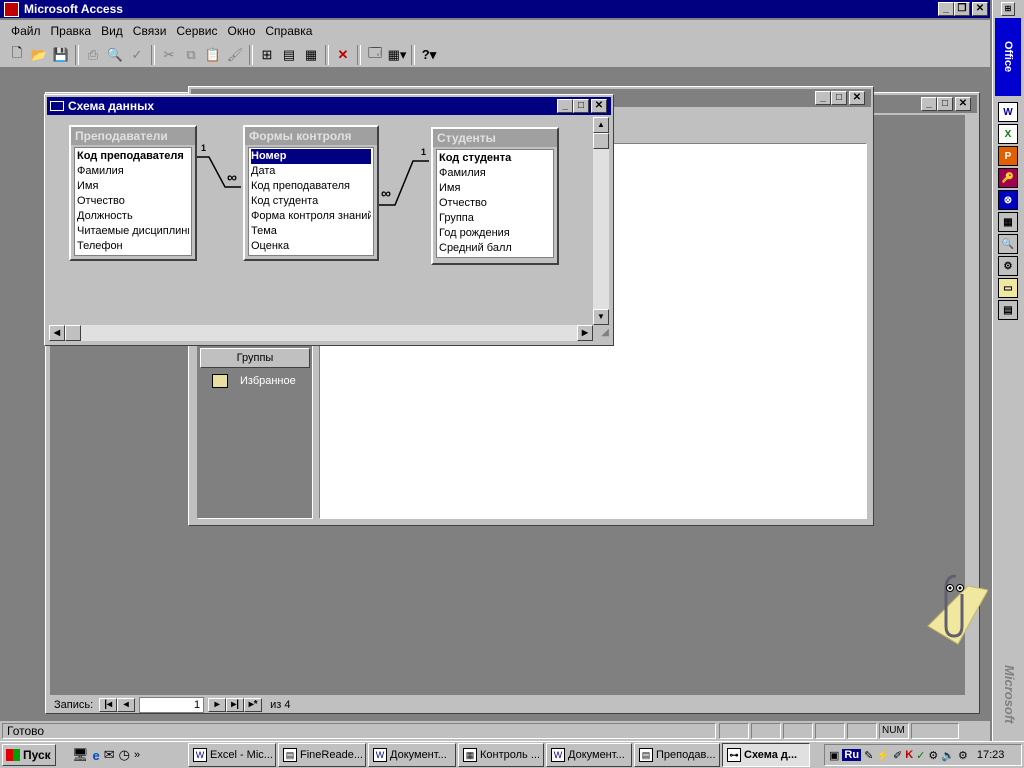 The image size is (1024, 768). What do you see at coordinates (96, 755) in the screenshot?
I see `internet-explorer-icon: e` at bounding box center [96, 755].